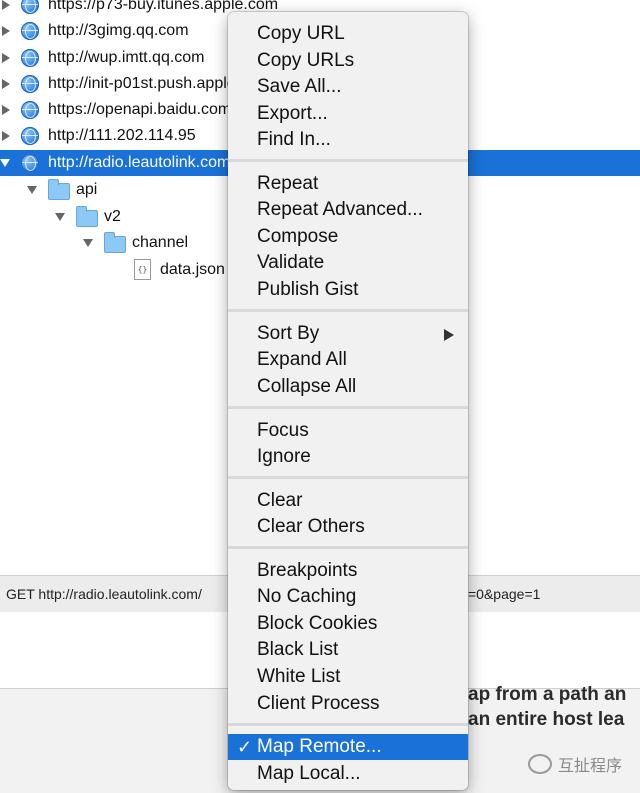  I want to click on wechat-icon, so click(540, 764).